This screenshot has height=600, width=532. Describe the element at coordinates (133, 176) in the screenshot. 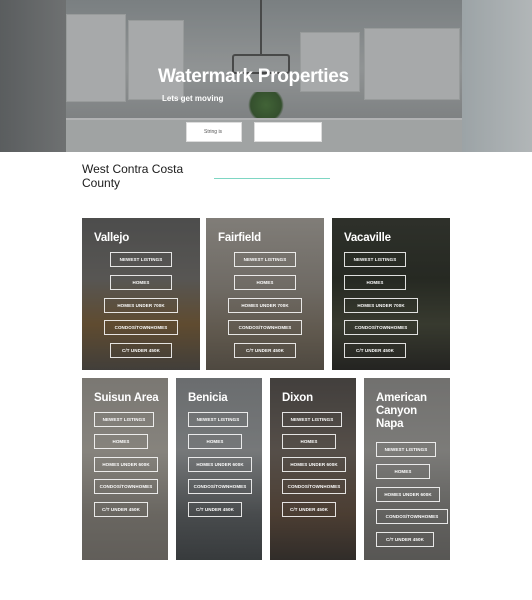

I see `section-title: West Contra Costa County` at that location.